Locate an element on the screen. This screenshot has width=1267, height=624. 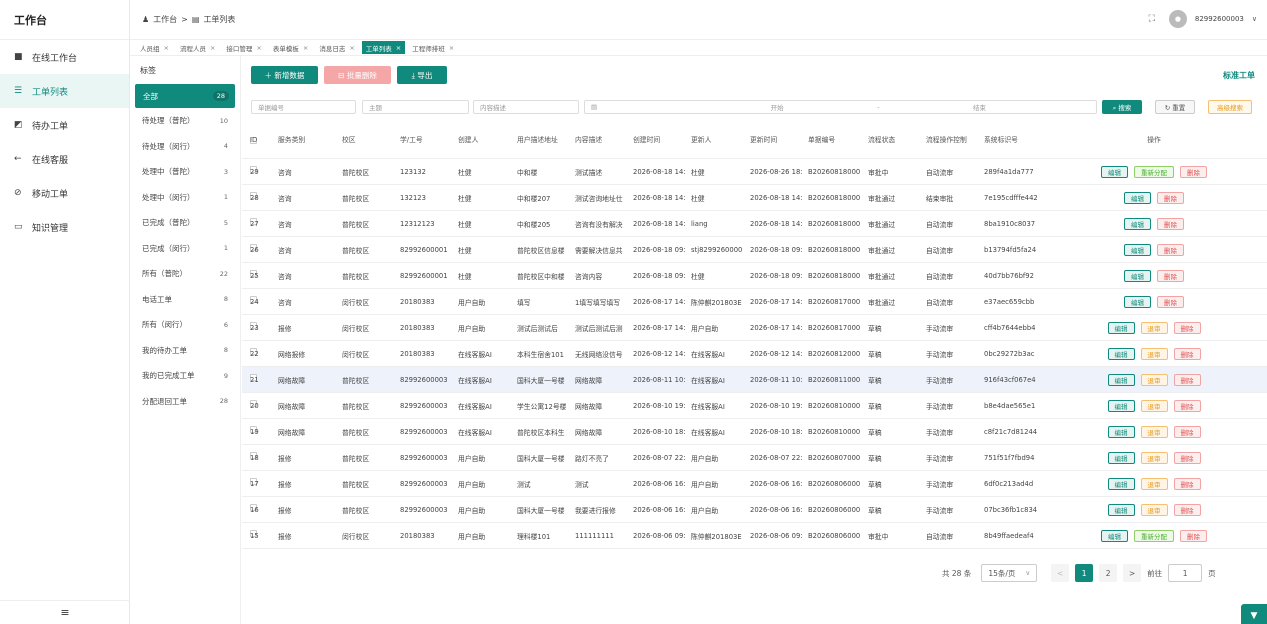
content-input: 内容描述 is located at coordinates (526, 107).